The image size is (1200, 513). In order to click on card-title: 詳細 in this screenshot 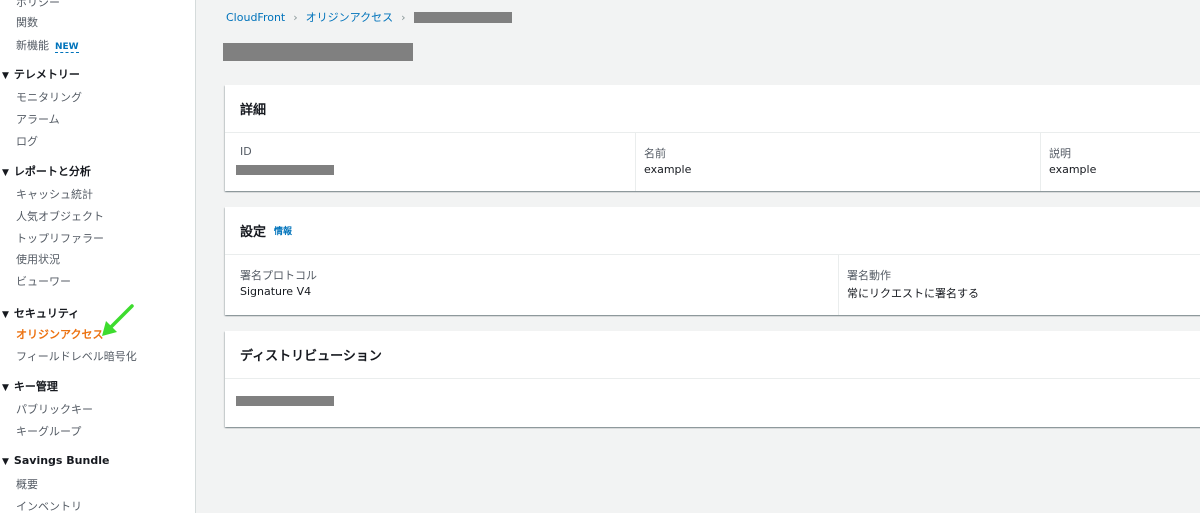, I will do `click(712, 109)`.